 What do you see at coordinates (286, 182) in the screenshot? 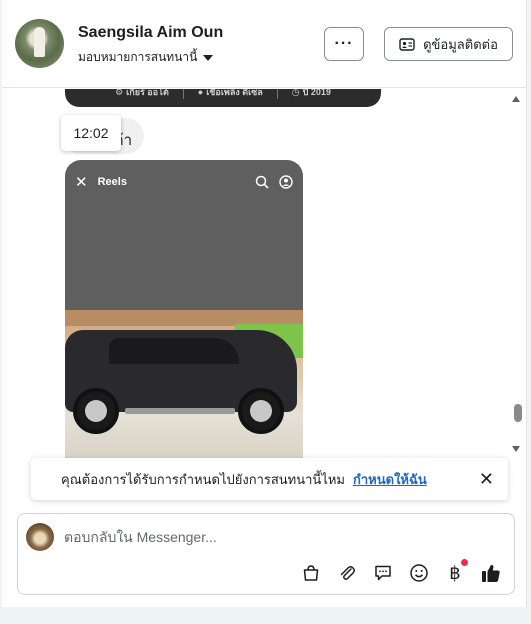
I see `user-circle-icon` at bounding box center [286, 182].